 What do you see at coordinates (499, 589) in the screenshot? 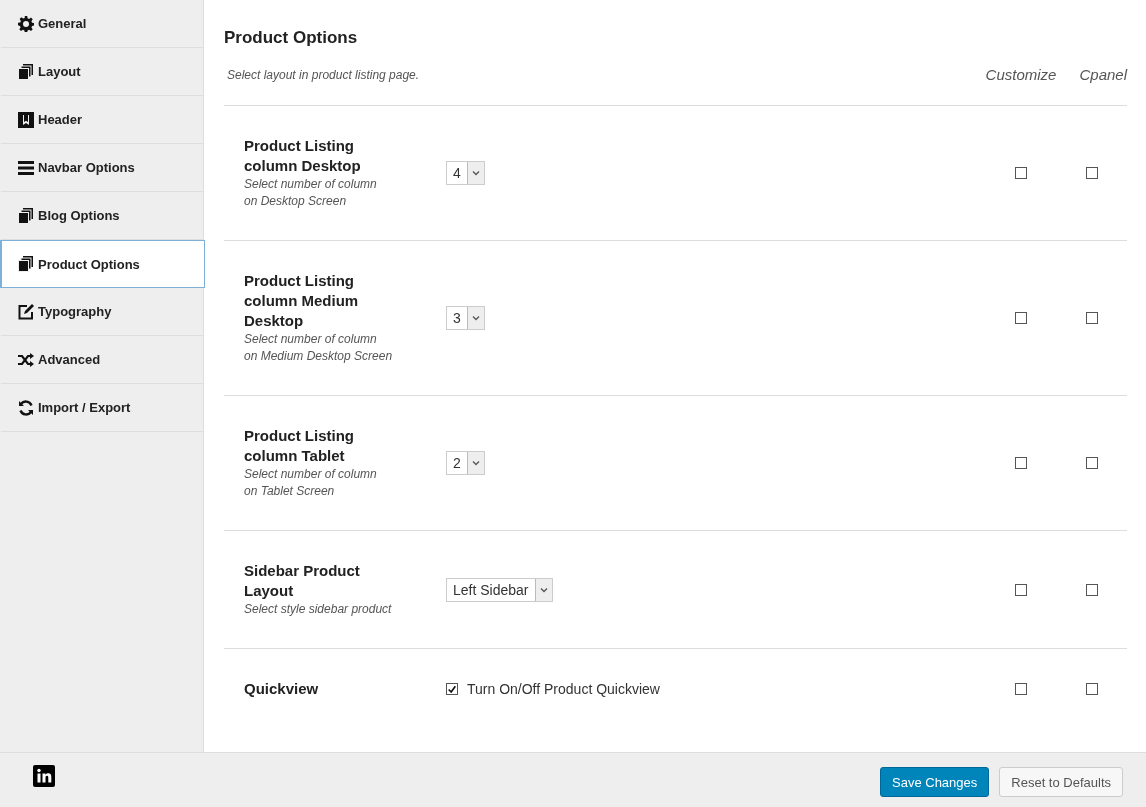
I see `select-dropdown: Left Sidebar` at bounding box center [499, 589].